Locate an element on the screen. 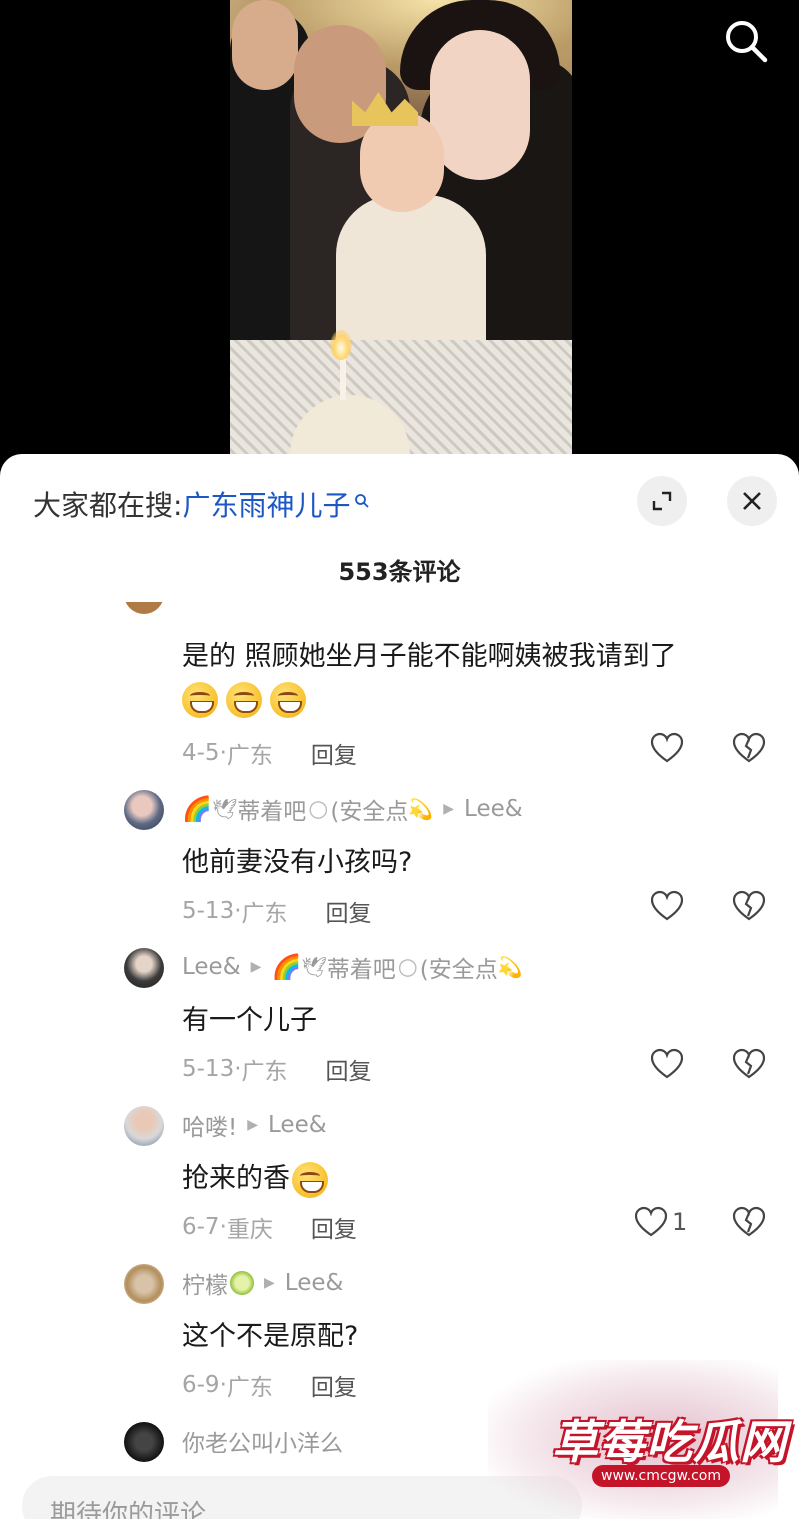 The width and height of the screenshot is (799, 1519). comment-meta: 6-7 · 重庆 回复 is located at coordinates (269, 1227).